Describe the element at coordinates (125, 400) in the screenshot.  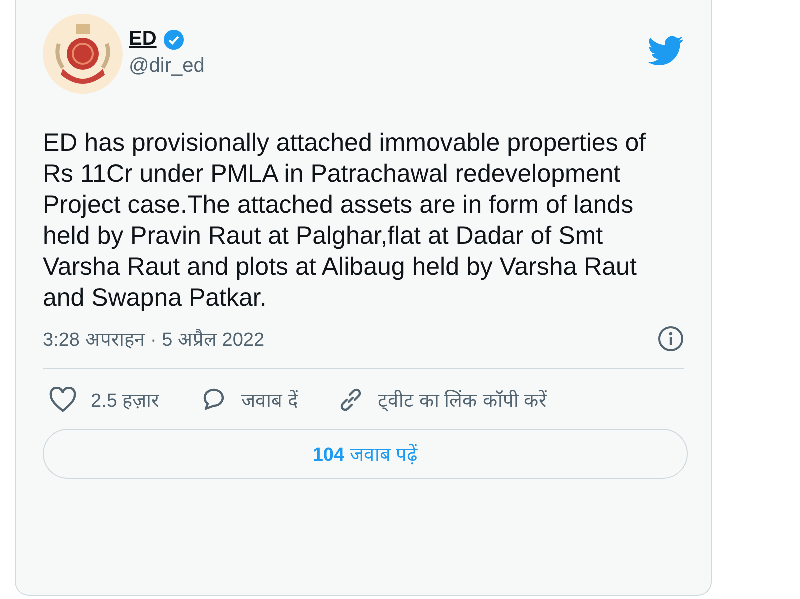
I see `action-label: 2.5 हज़ार` at that location.